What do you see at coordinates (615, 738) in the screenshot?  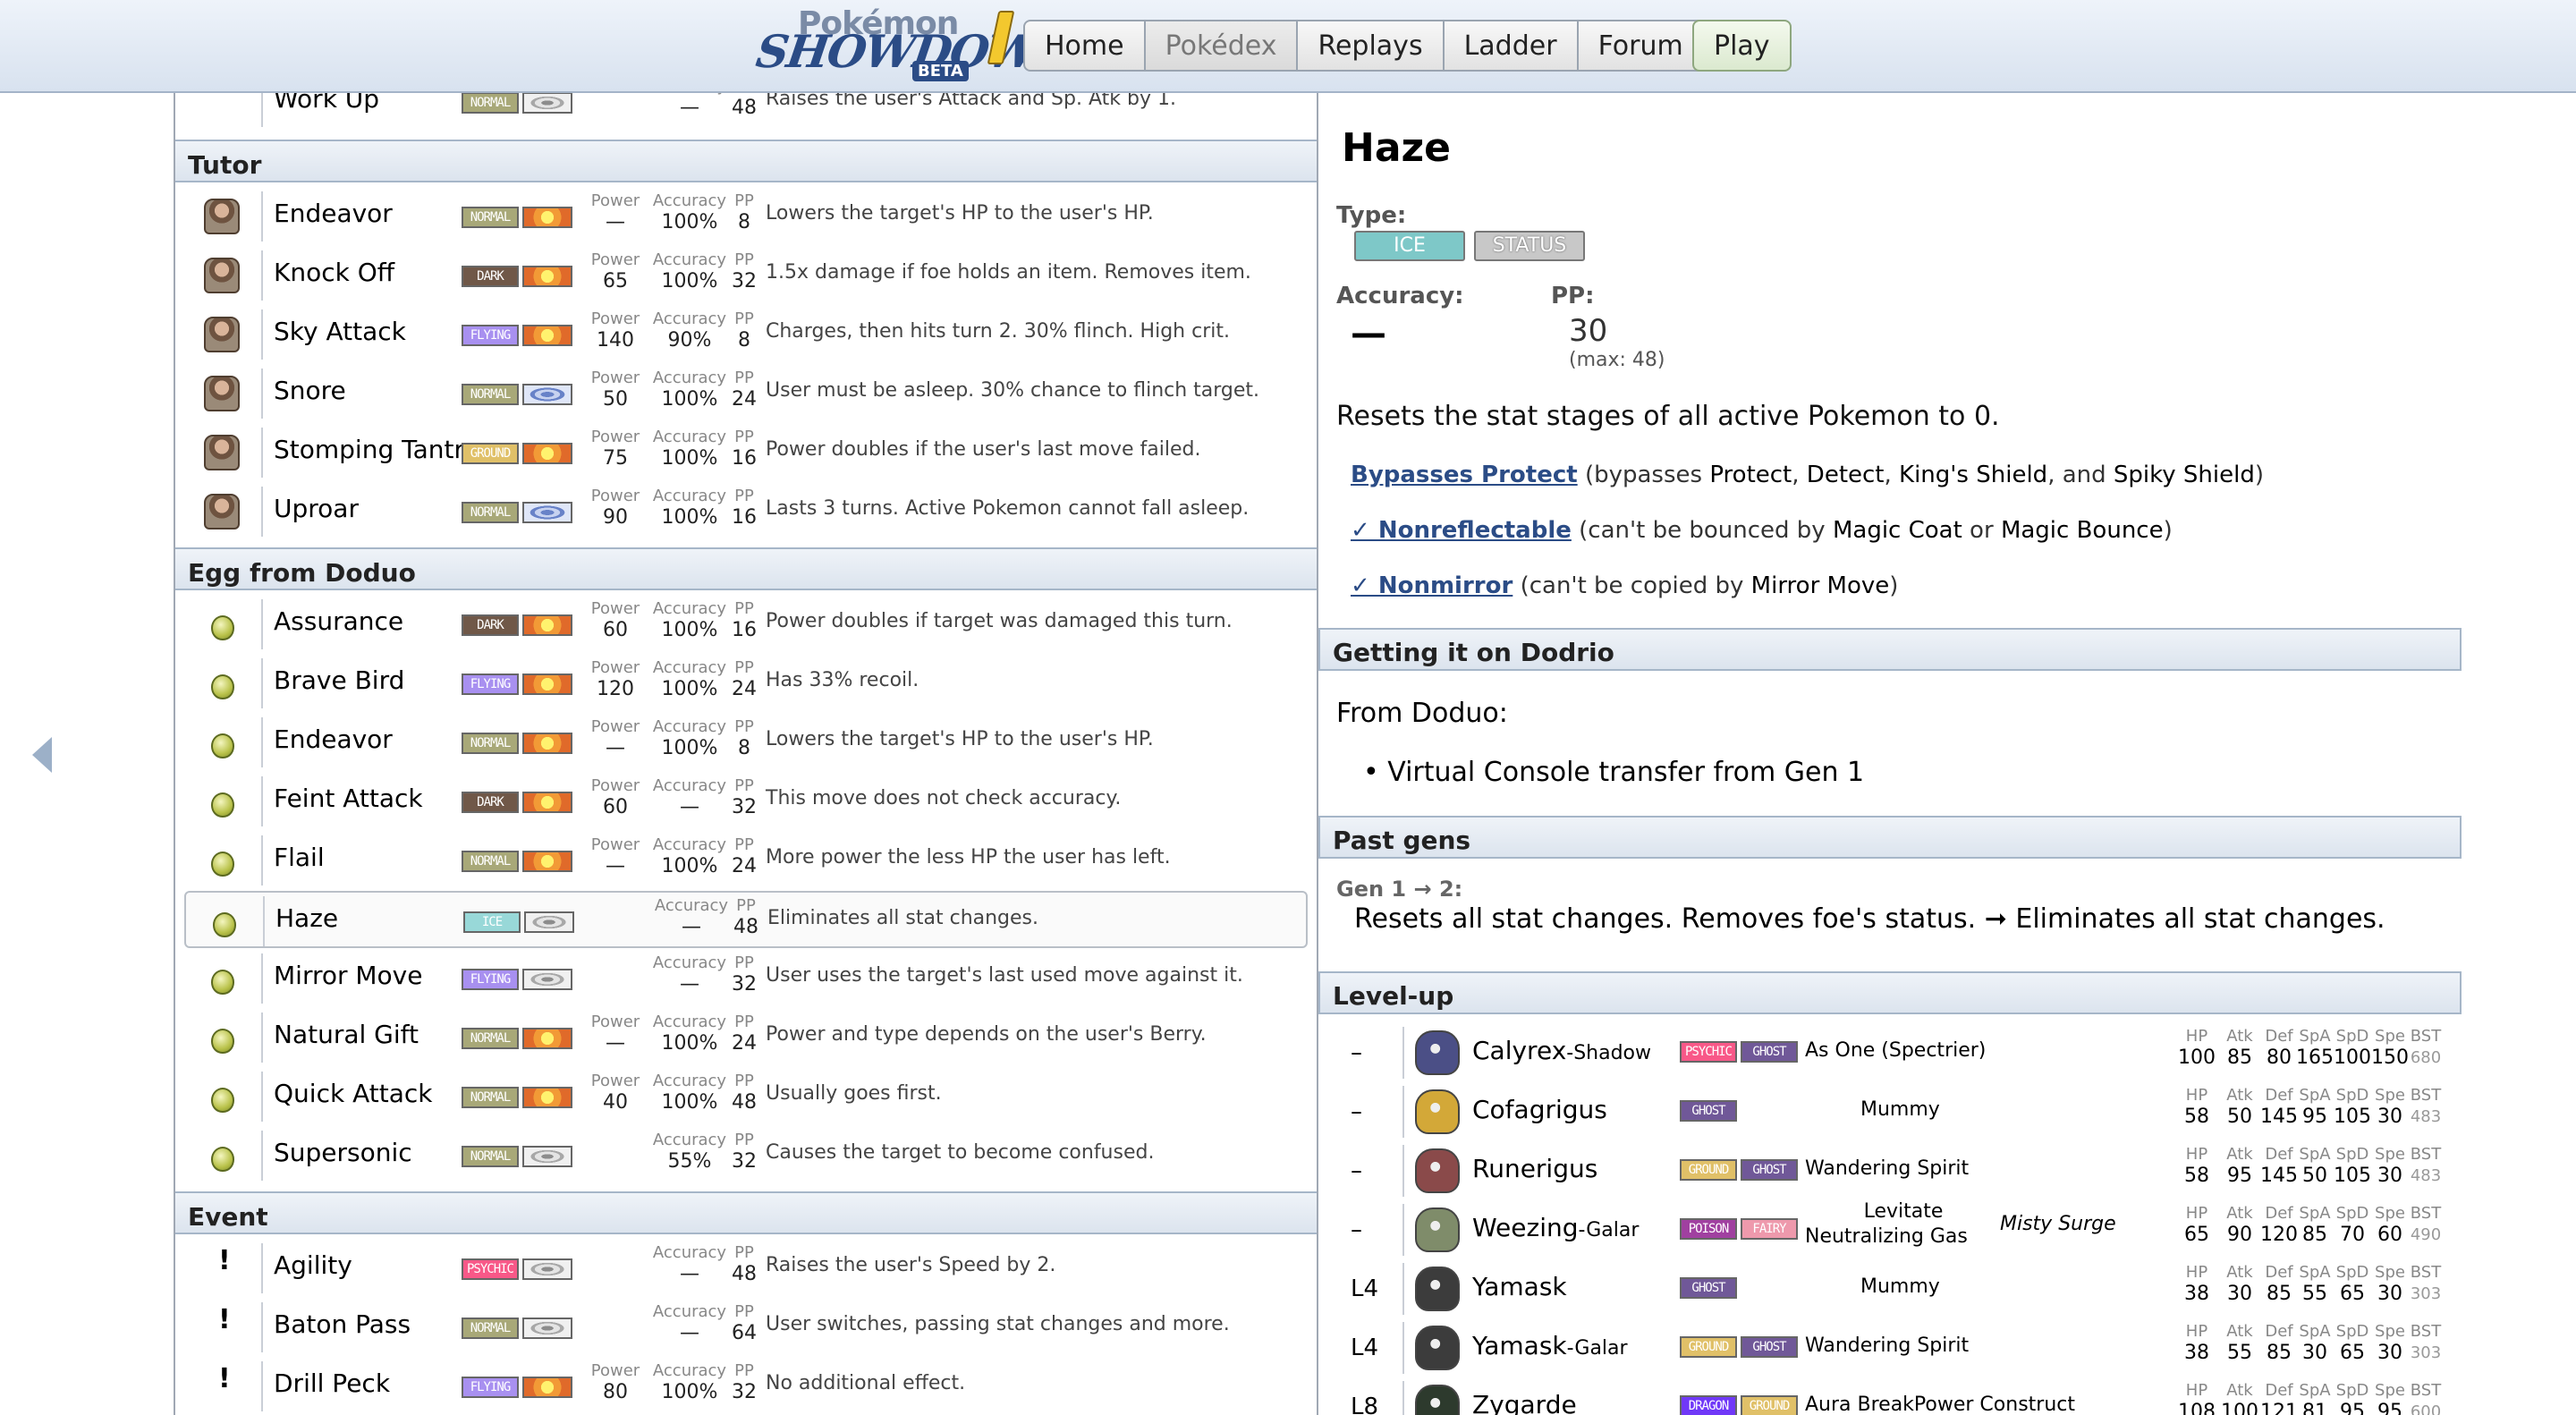 I see `power-column: Power —` at bounding box center [615, 738].